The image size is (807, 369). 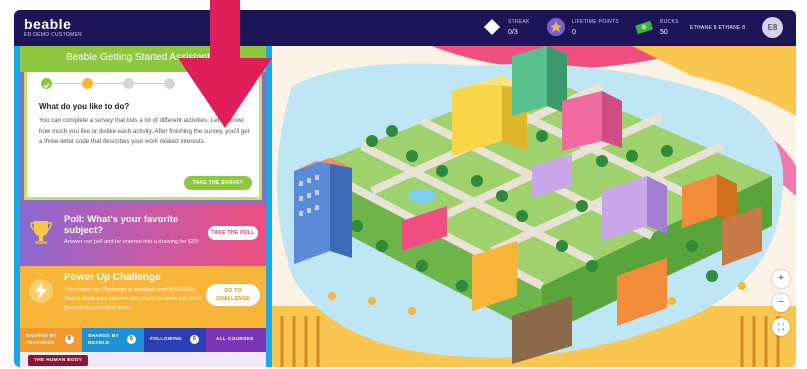 I want to click on lightning-icon, so click(x=41, y=291).